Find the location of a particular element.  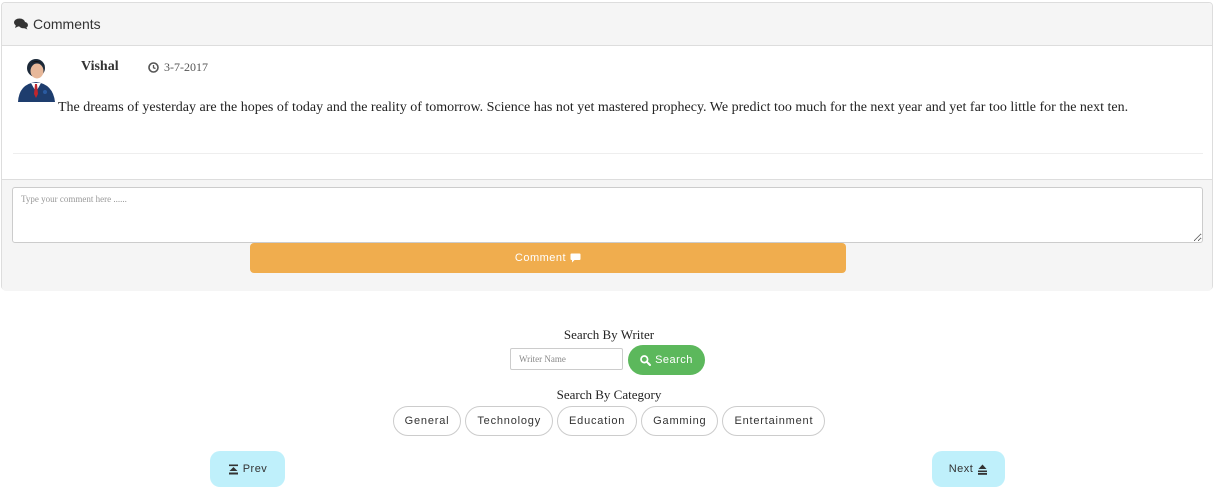

category-gamming: Gamming is located at coordinates (680, 421).